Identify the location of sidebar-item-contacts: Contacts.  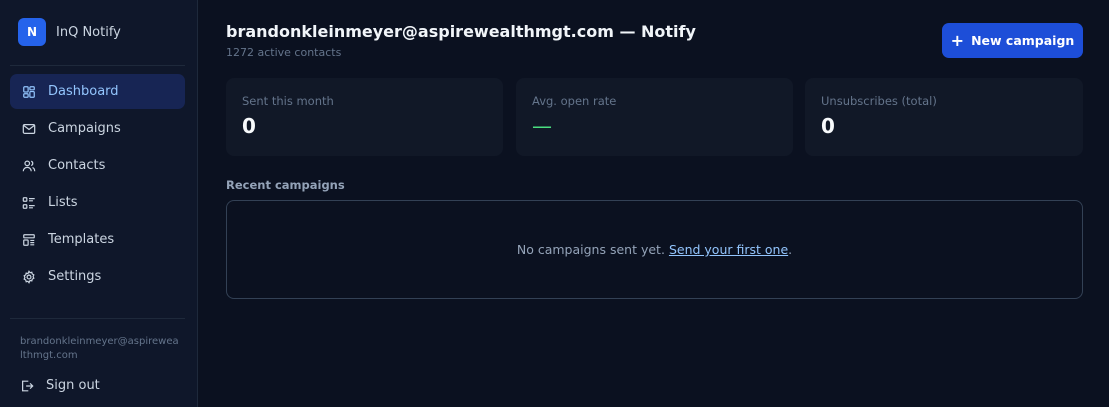
(97, 165).